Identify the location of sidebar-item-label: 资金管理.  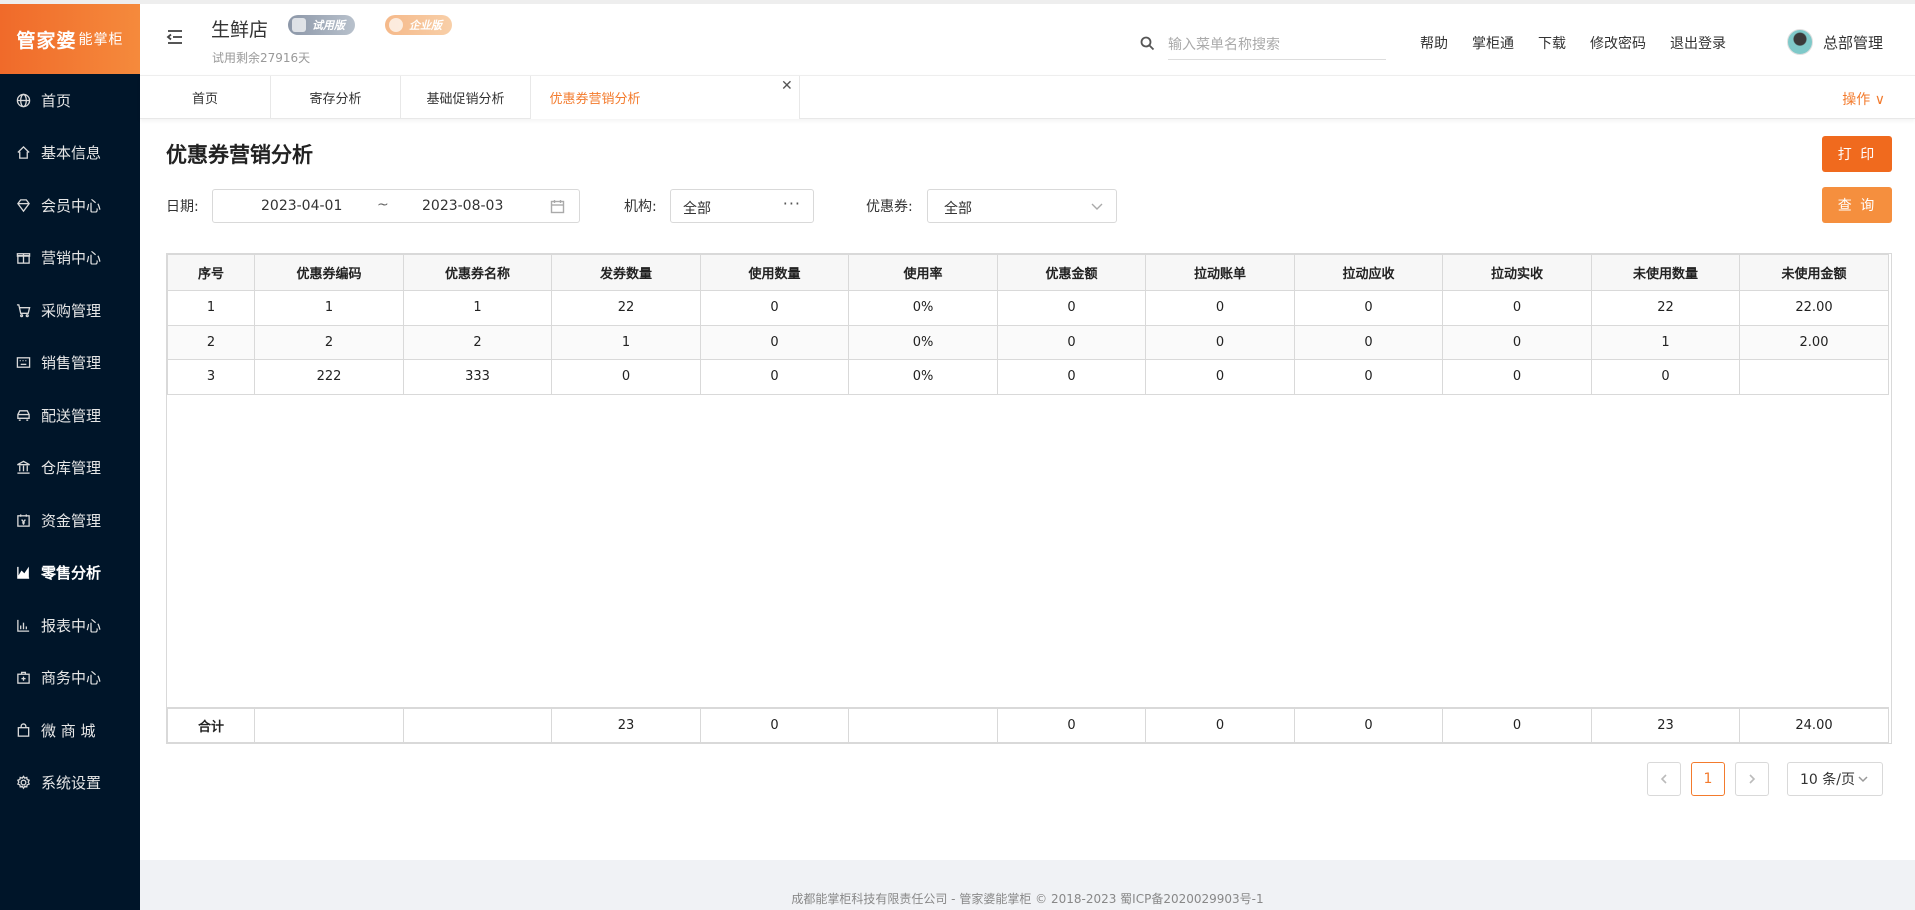
(71, 520).